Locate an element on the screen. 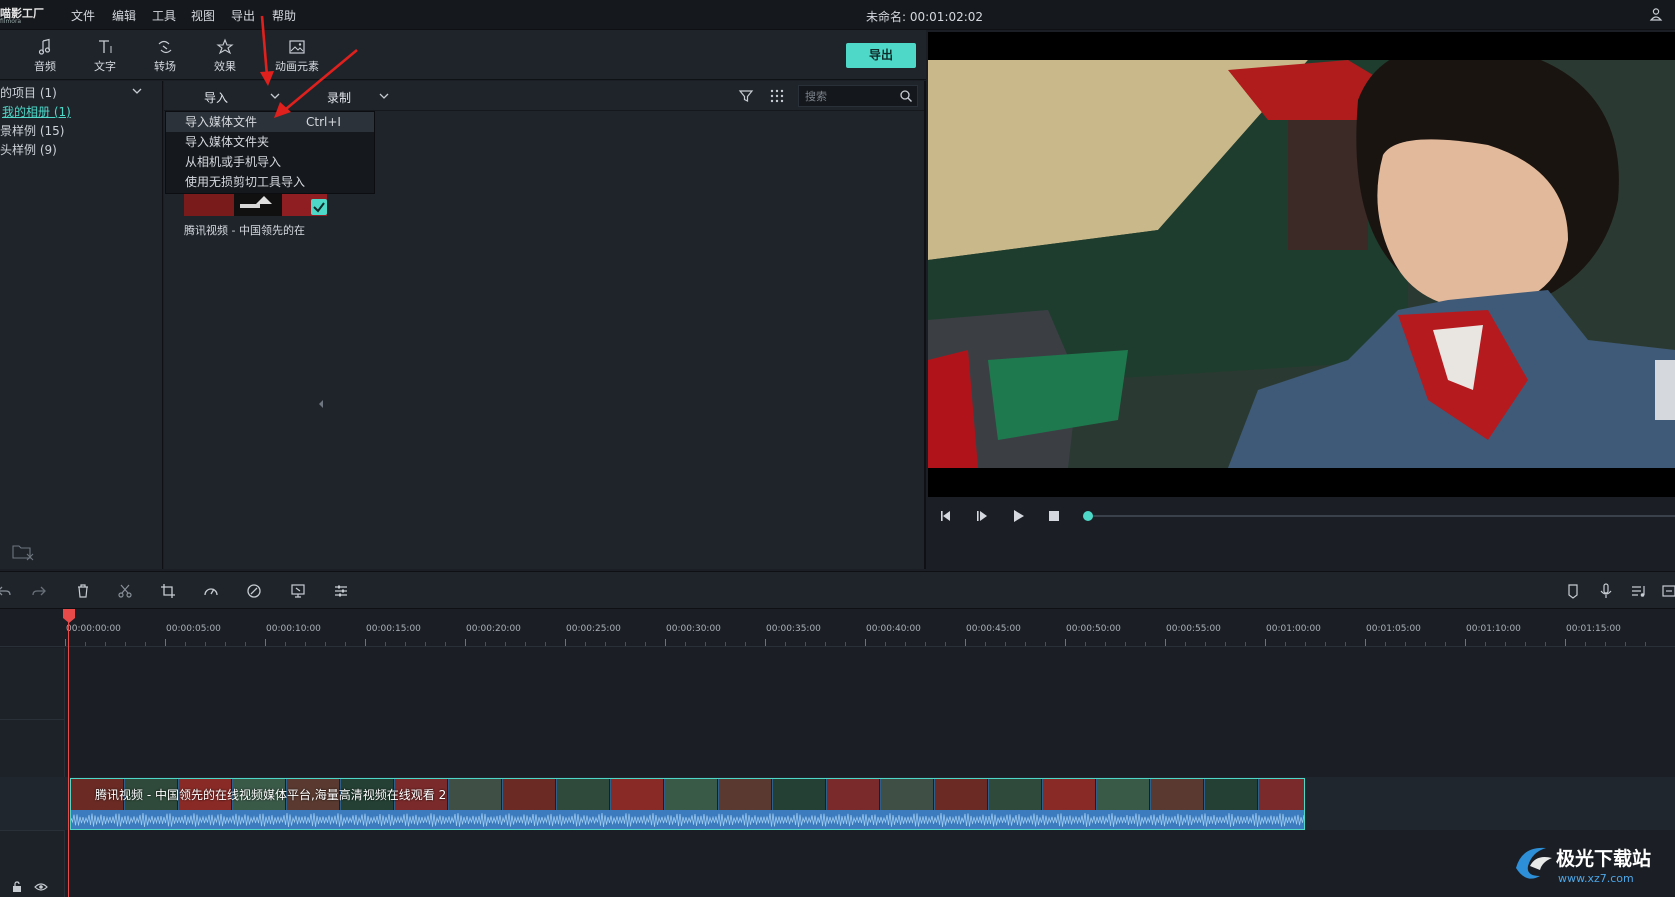 Image resolution: width=1675 pixels, height=897 pixels. unlock-icon is located at coordinates (17, 887).